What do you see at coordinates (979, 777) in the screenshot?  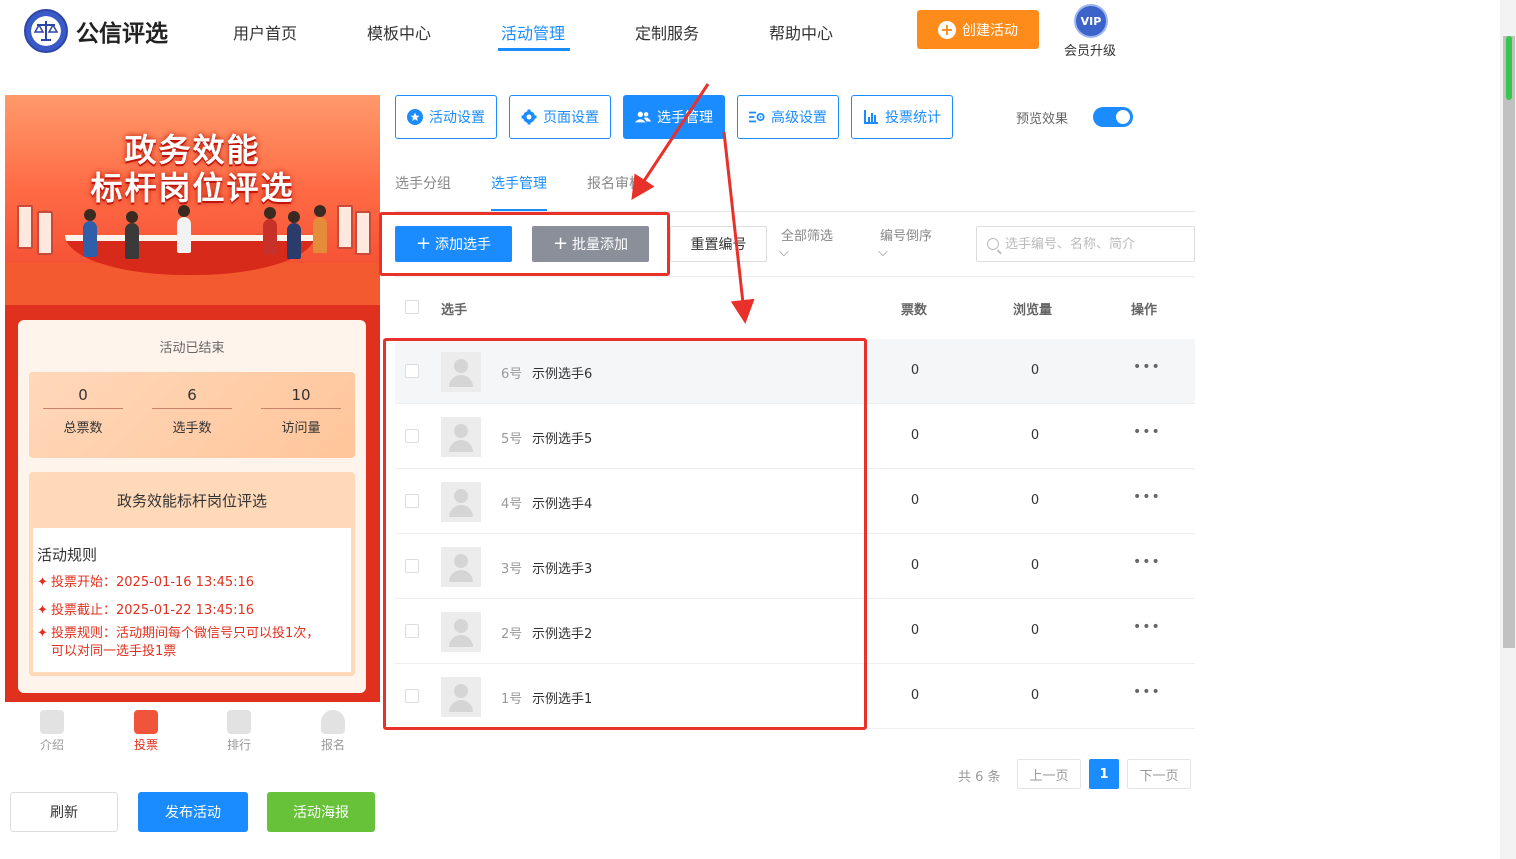 I see `total-count: 共 6 条` at bounding box center [979, 777].